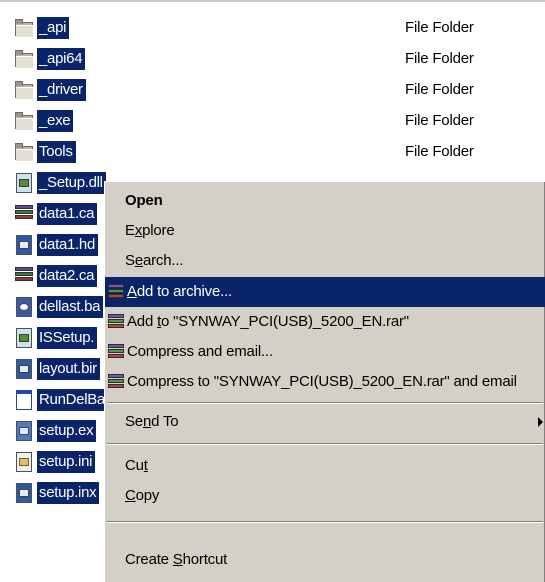 The height and width of the screenshot is (582, 545). I want to click on file-row-exe: _exe File Folder, so click(272, 121).